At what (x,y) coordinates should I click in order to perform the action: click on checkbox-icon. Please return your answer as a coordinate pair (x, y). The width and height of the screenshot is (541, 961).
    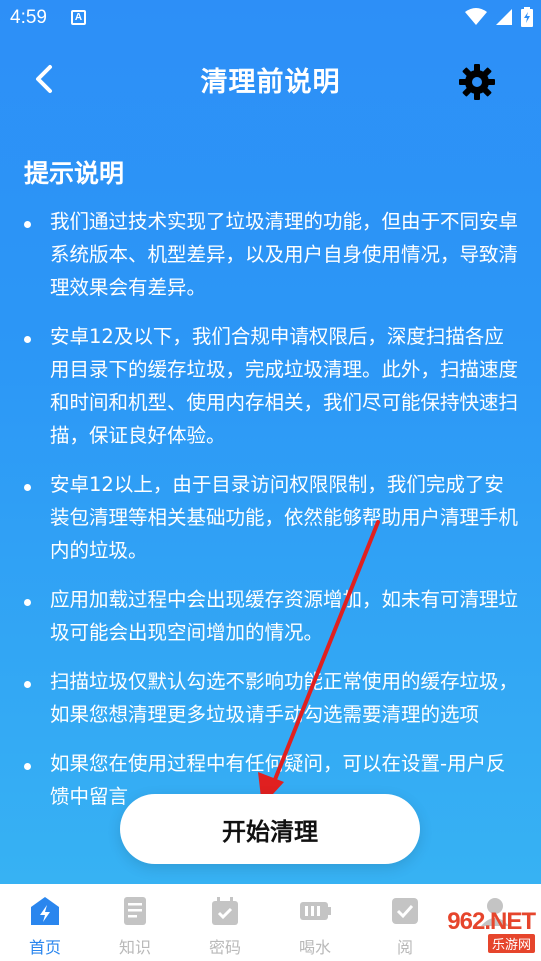
    Looking at the image, I should click on (405, 911).